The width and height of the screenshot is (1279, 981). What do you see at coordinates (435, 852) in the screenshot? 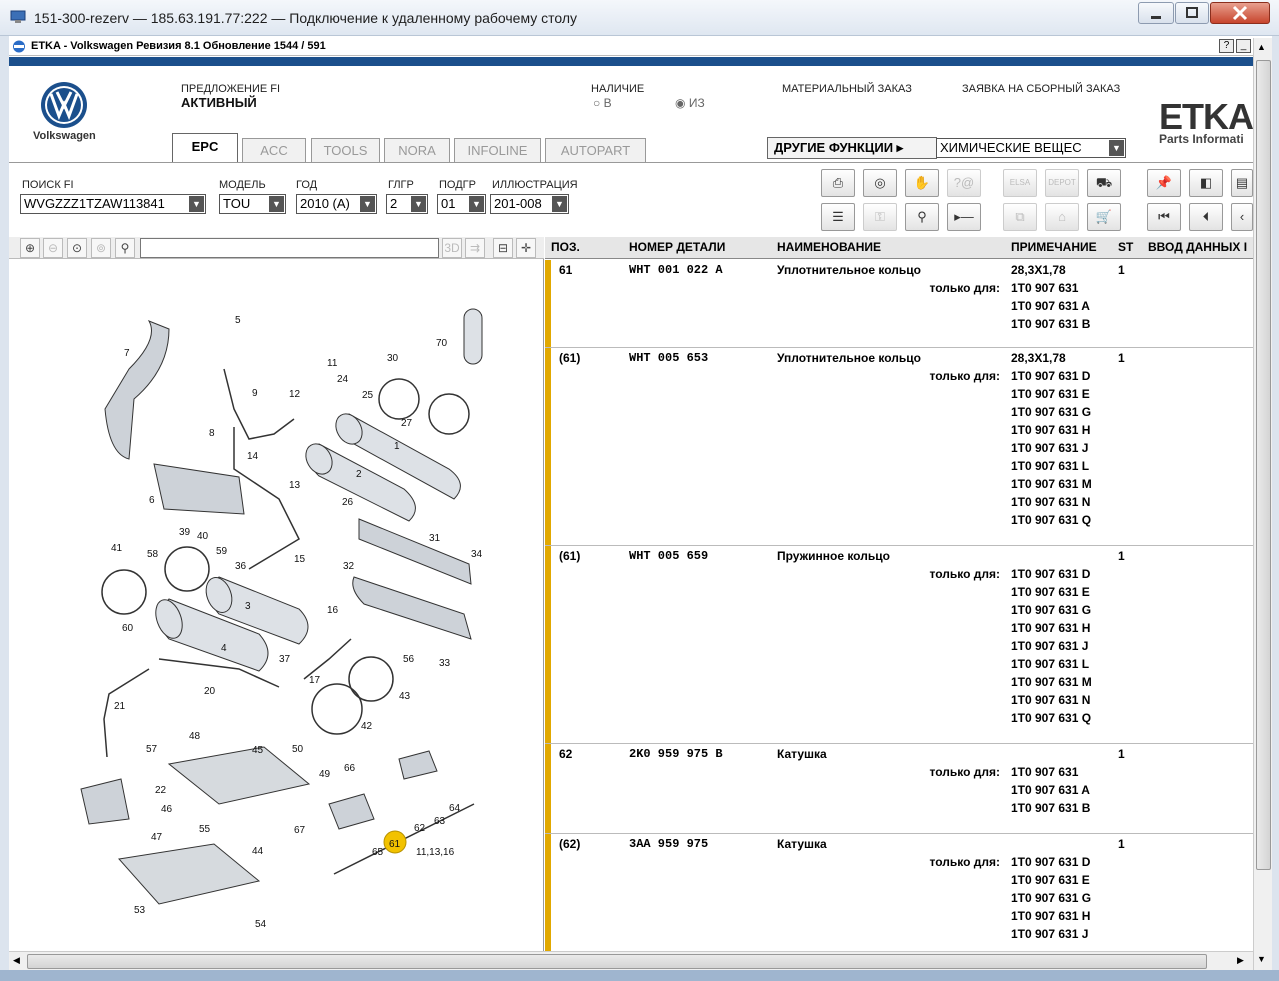
I see `callout-label-11-13-16: 11,13,16` at bounding box center [435, 852].